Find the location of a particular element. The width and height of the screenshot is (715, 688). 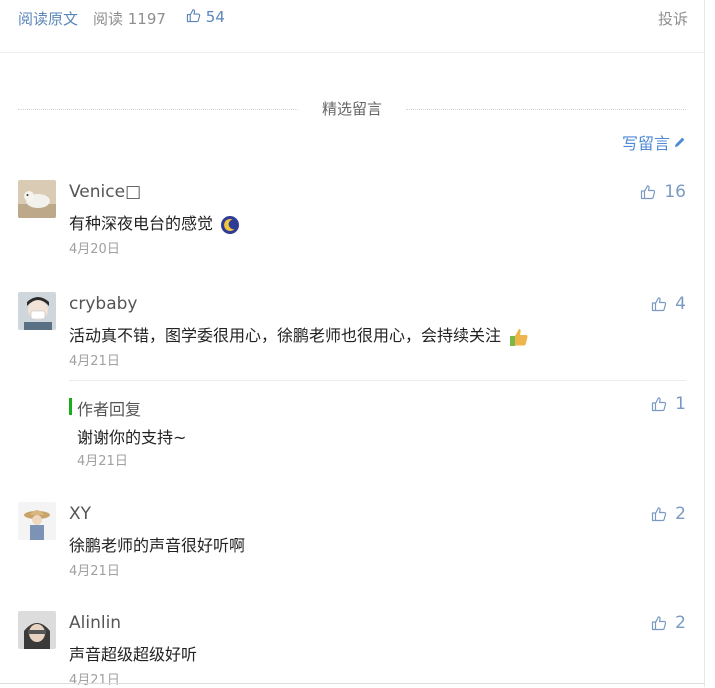

comment-body: 活动真不错，图学委很用心，徐鹏老师也很用心，会持续关注 is located at coordinates (285, 335).